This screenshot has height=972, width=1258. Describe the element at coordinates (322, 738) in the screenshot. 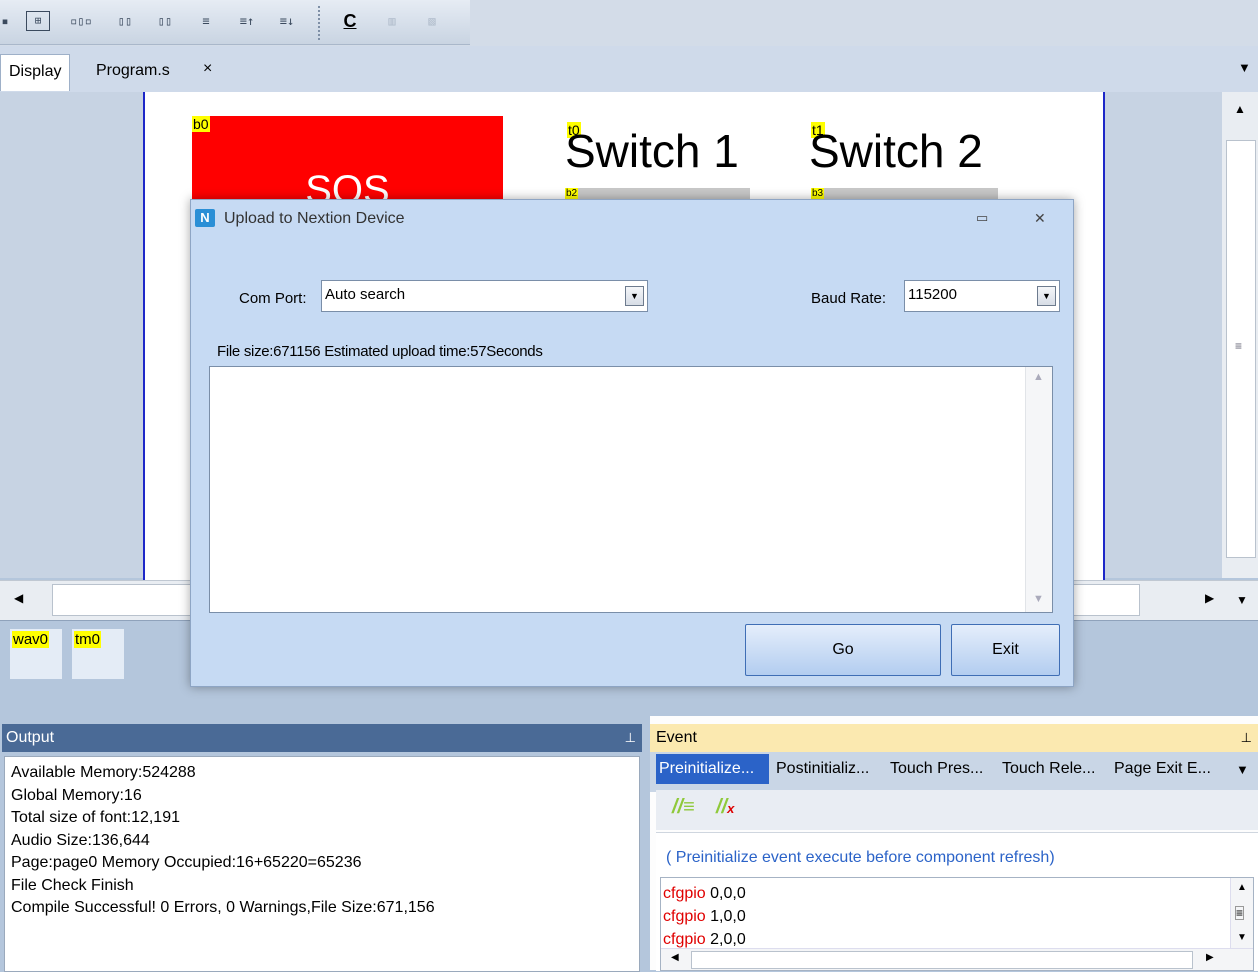

I see `output-header: Output ⊥` at that location.